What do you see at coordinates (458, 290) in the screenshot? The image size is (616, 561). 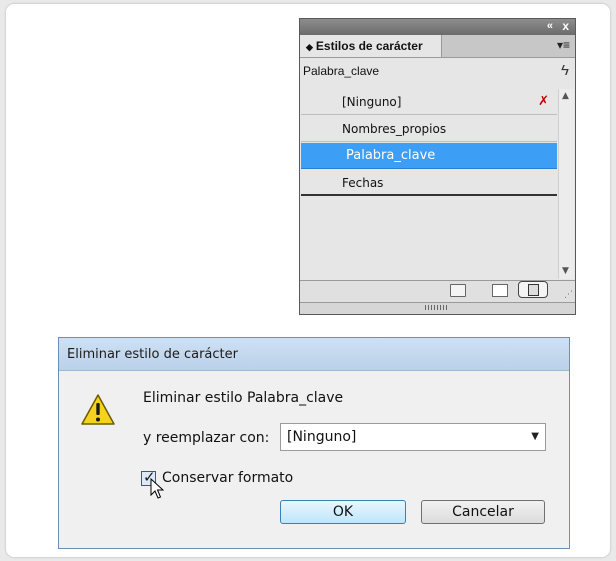 I see `new-group-folder-icon` at bounding box center [458, 290].